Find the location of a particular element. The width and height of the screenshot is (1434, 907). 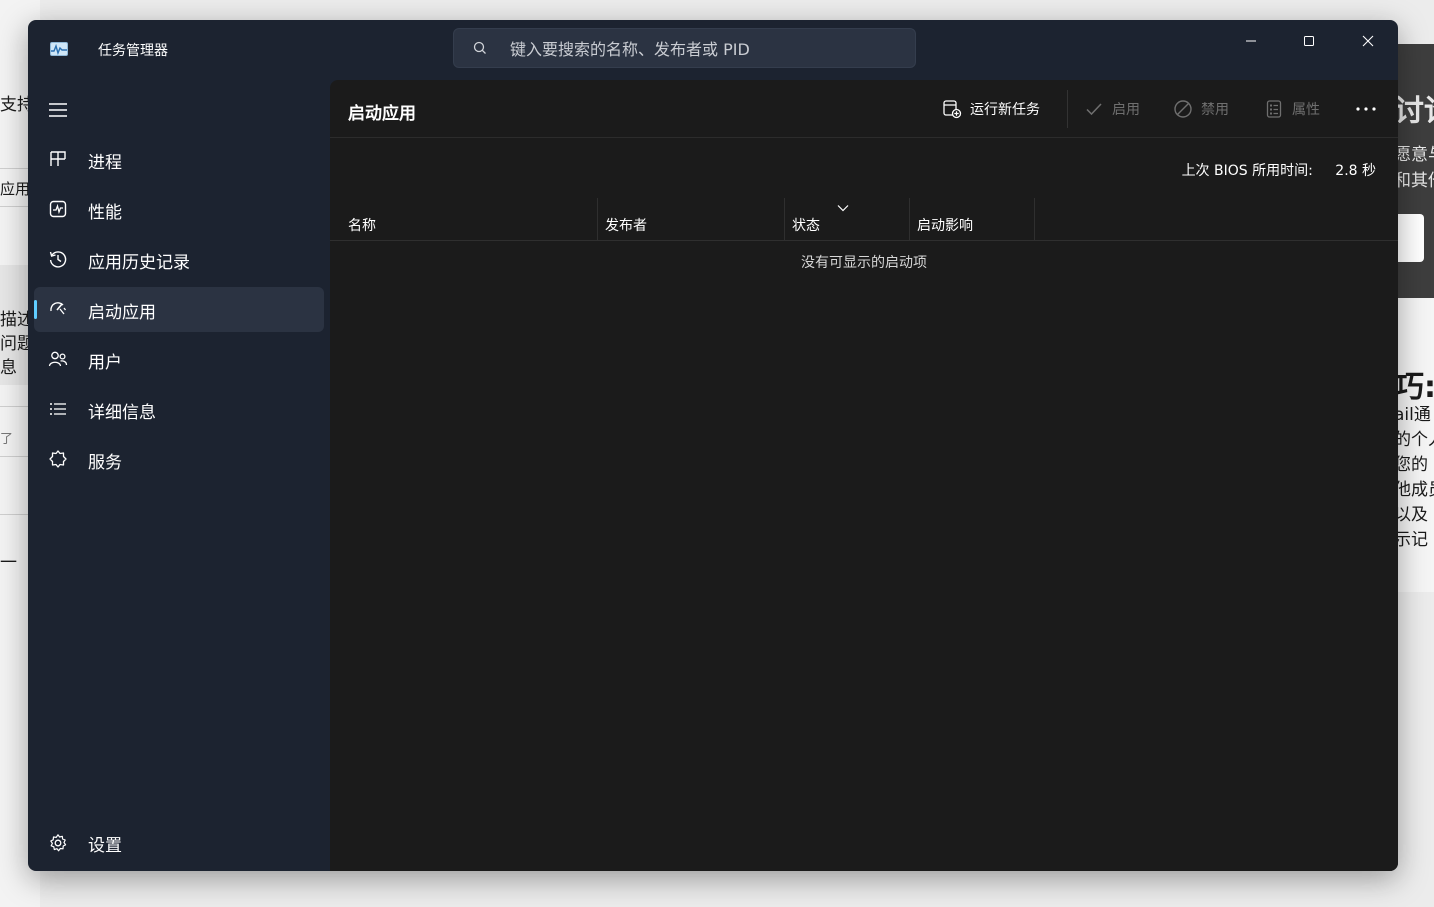

table-header: 名称 发布者 状态 启动影响 is located at coordinates (864, 219).